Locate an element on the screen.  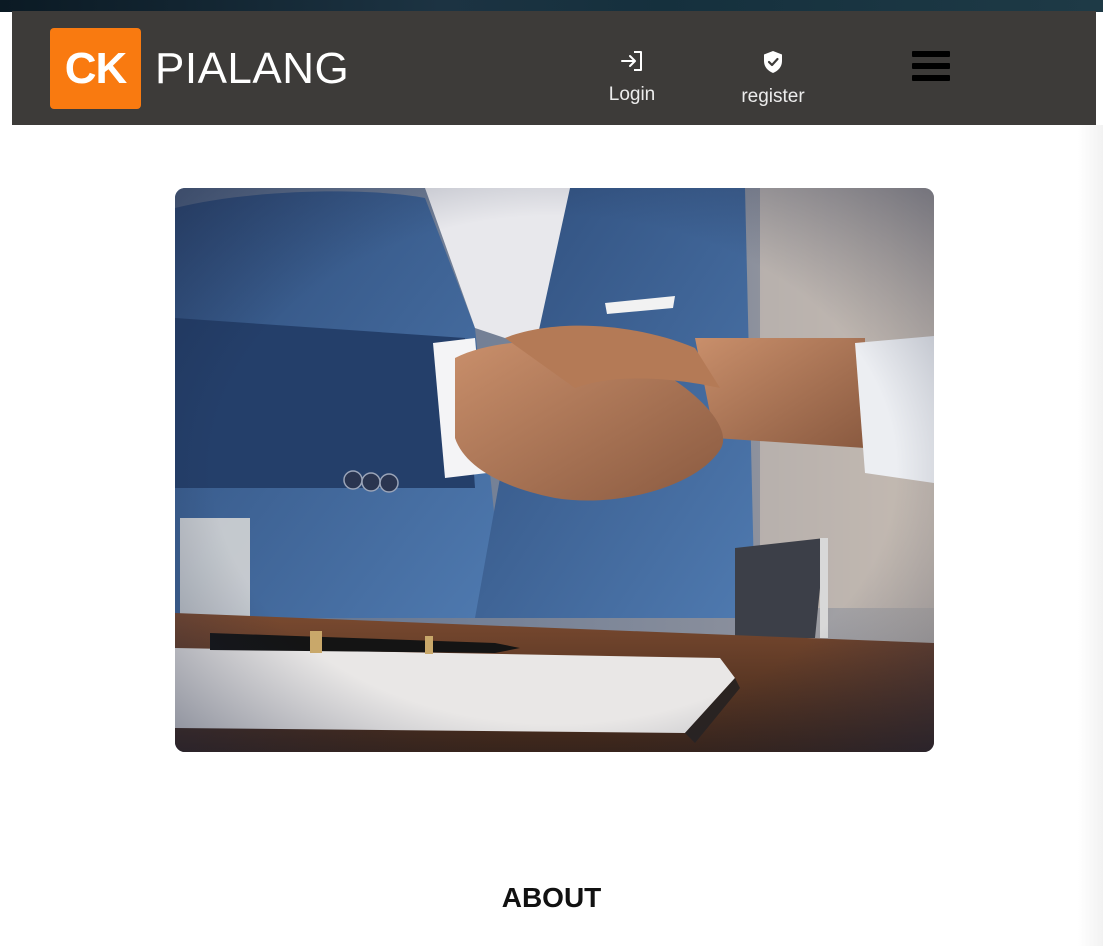
scroll-gutter is located at coordinates (1090, 535).